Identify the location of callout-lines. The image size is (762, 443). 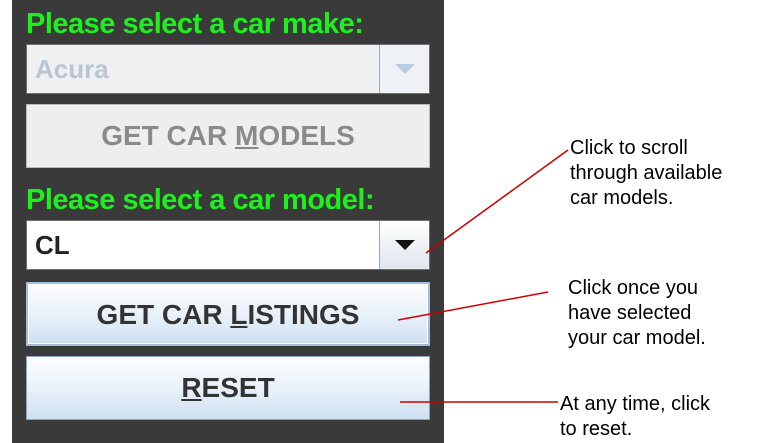
(483, 276).